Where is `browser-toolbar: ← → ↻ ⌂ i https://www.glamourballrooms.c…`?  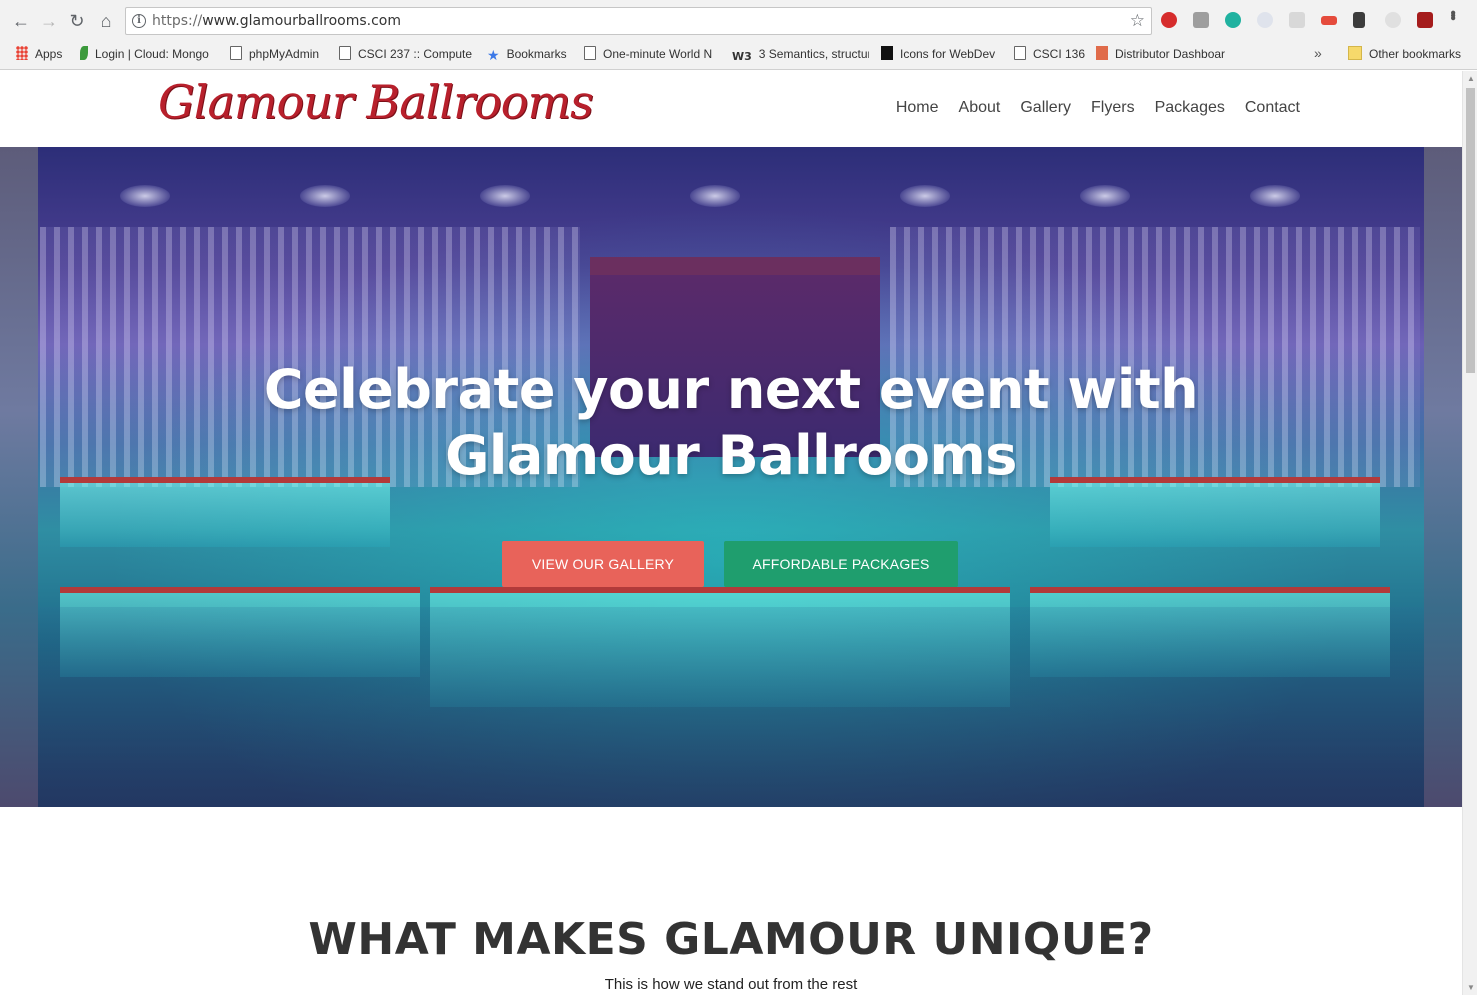 browser-toolbar: ← → ↻ ⌂ i https://www.glamourballrooms.c… is located at coordinates (738, 20).